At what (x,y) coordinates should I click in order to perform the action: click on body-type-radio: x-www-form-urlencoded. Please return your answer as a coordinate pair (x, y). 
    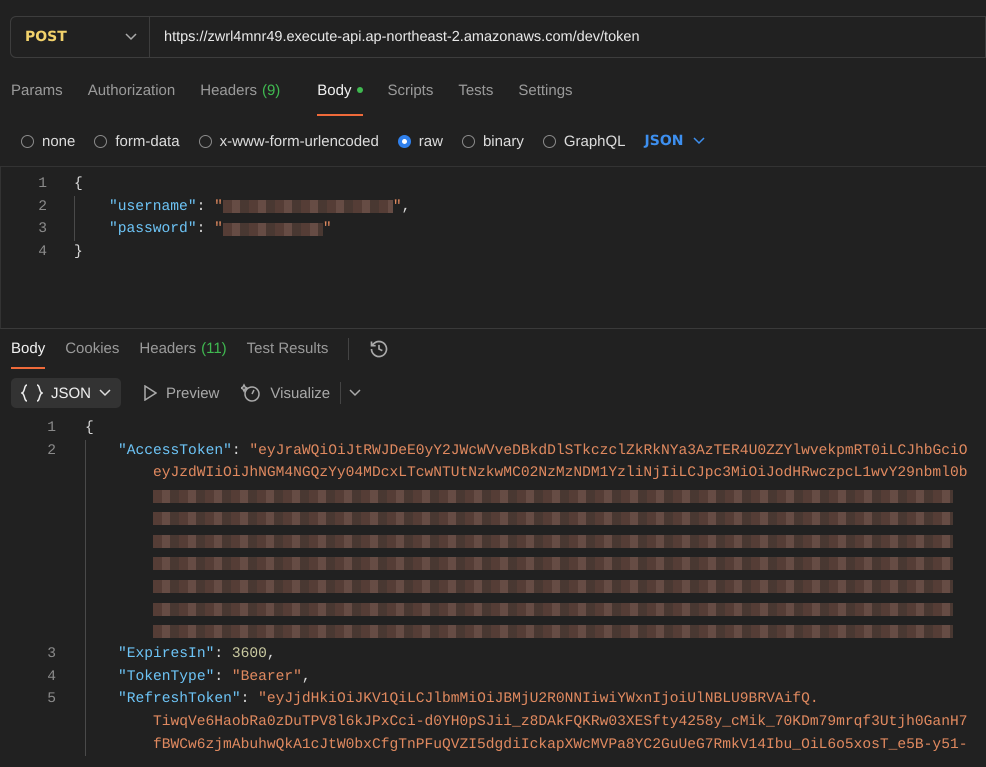
    Looking at the image, I should click on (288, 141).